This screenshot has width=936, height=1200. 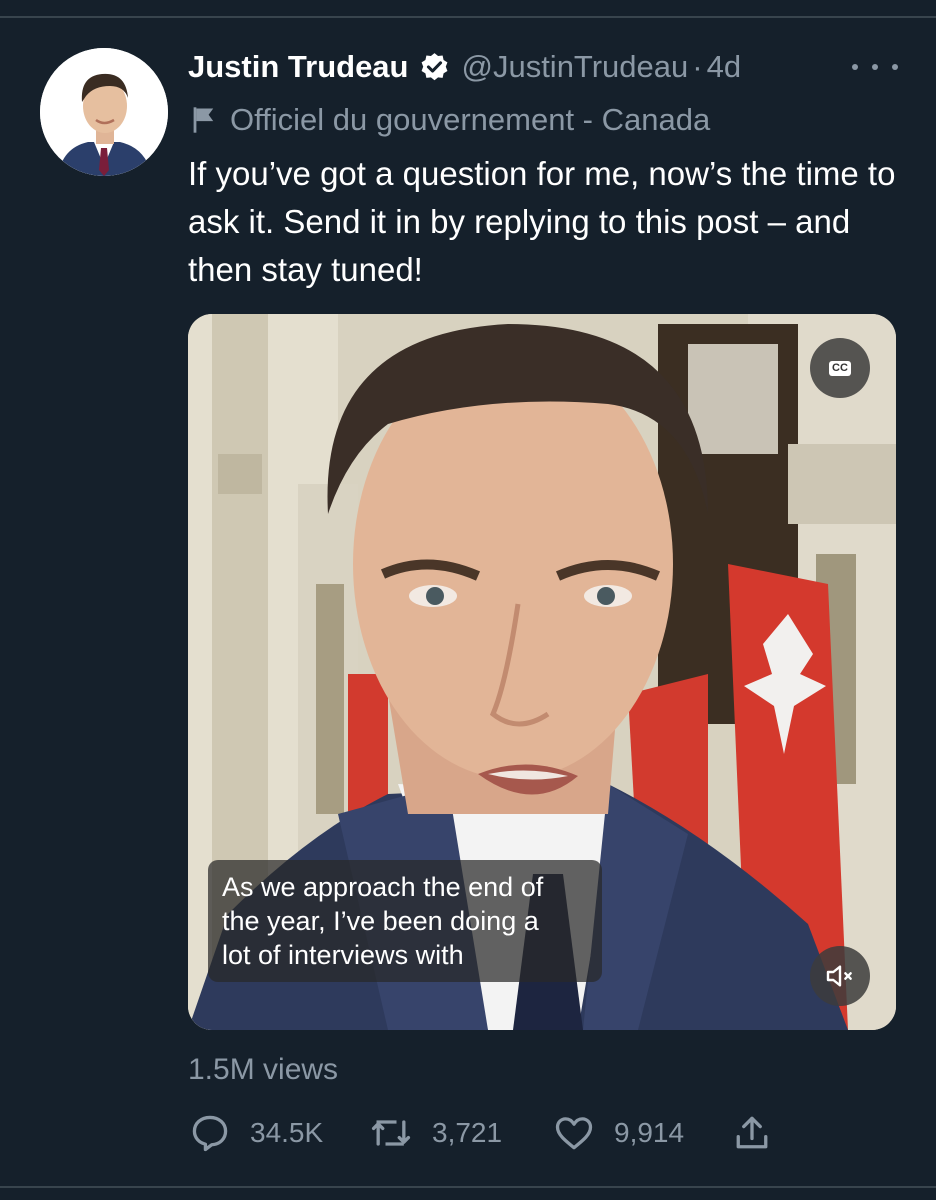 I want to click on retweet-button: 3,721, so click(x=435, y=1133).